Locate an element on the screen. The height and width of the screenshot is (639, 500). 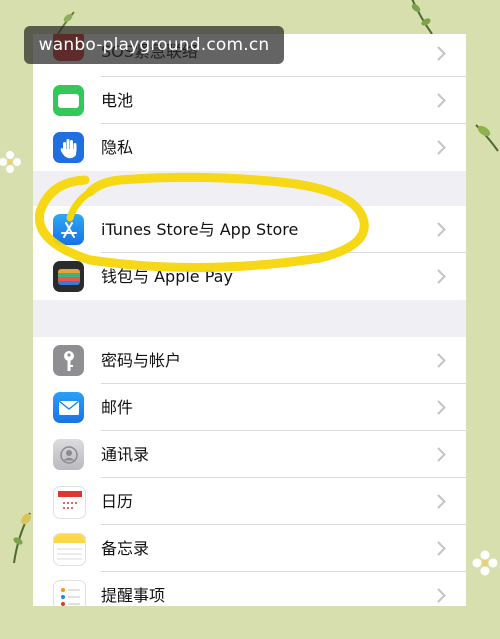
reminders-icon is located at coordinates (69, 593).